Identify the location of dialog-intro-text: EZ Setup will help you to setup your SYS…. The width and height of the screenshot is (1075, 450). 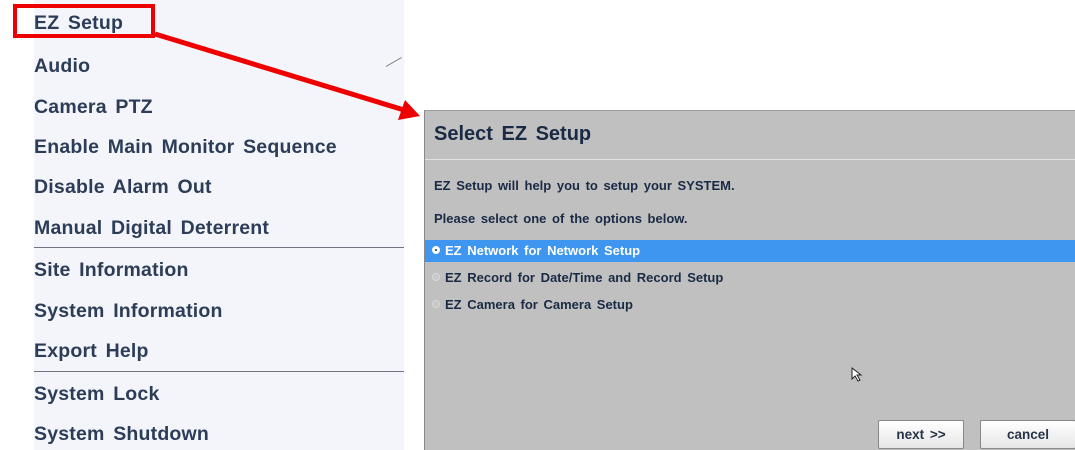
(584, 185).